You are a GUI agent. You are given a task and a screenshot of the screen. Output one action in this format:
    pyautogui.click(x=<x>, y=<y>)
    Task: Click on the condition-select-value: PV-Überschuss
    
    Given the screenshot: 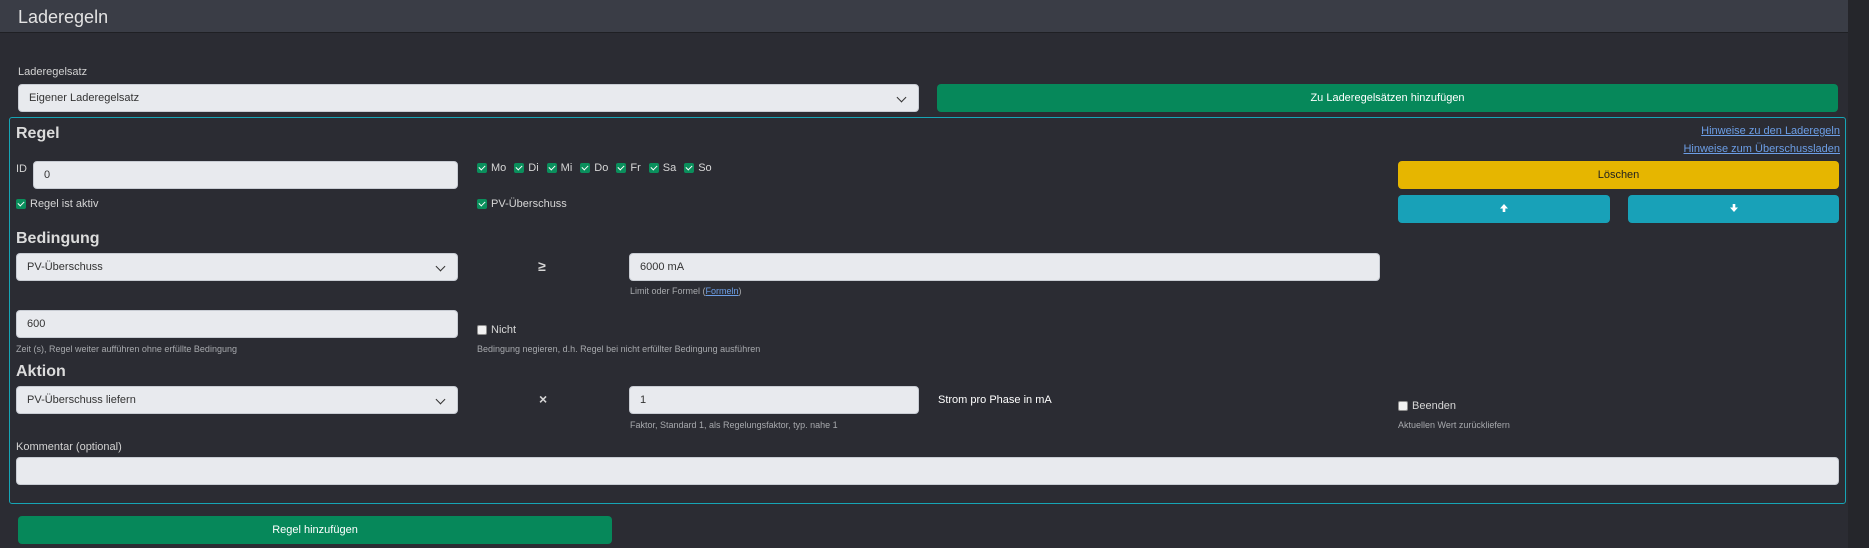 What is the action you would take?
    pyautogui.click(x=65, y=267)
    